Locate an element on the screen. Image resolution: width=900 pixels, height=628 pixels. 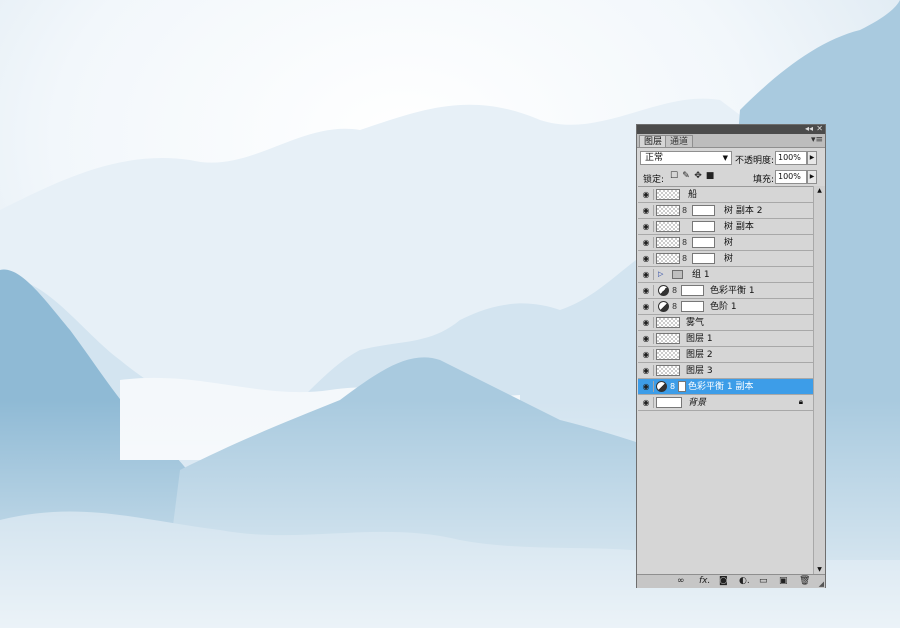
panel-bottom-toolbar: ∞ fx. ◙ ◐. ▭ ▣ 🗑︎ ◢ is located at coordinates (731, 581).